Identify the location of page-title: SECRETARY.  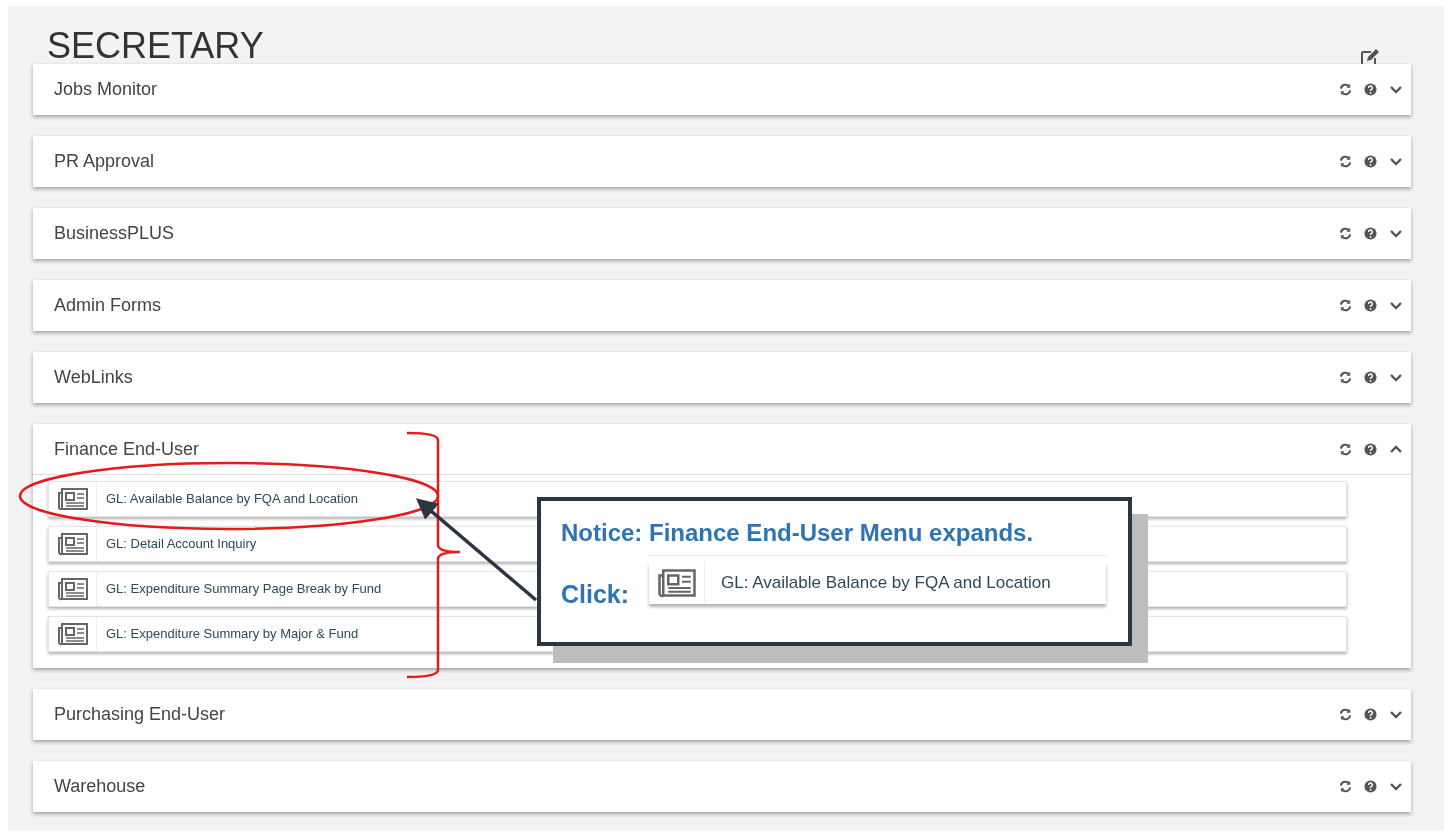
(155, 46).